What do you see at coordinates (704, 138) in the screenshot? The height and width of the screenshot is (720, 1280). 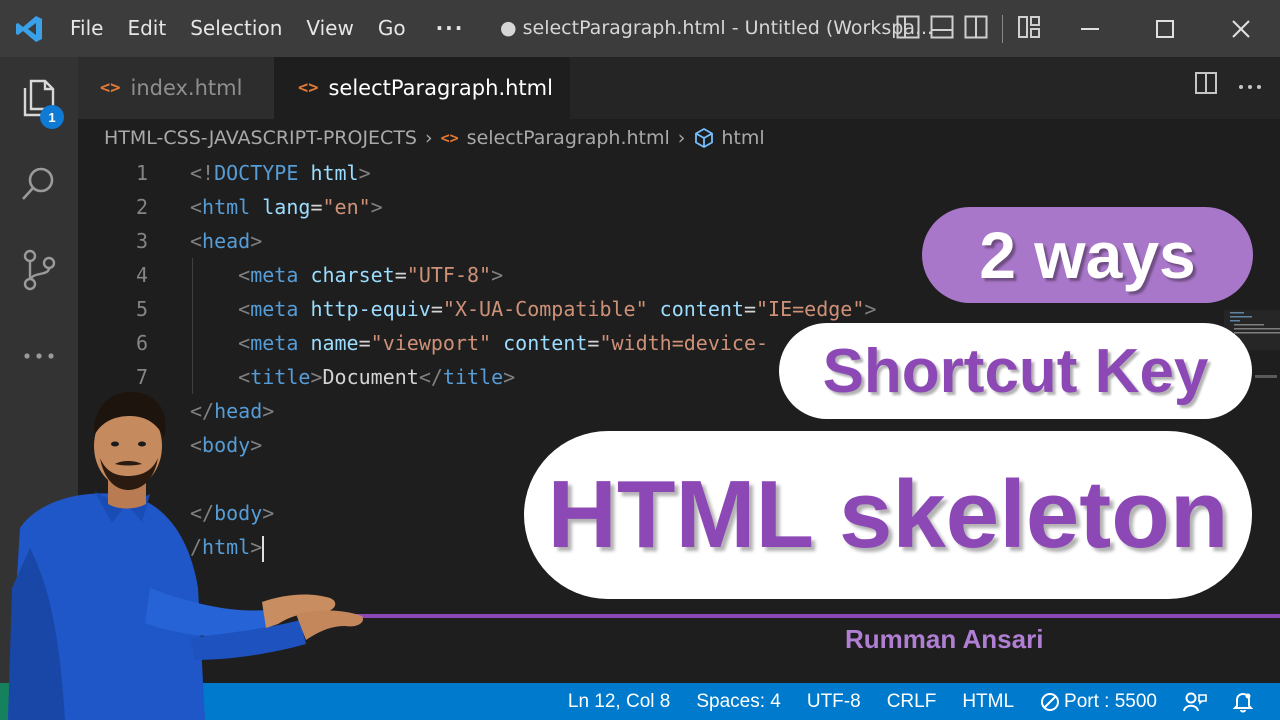 I see `symbol-element-icon` at bounding box center [704, 138].